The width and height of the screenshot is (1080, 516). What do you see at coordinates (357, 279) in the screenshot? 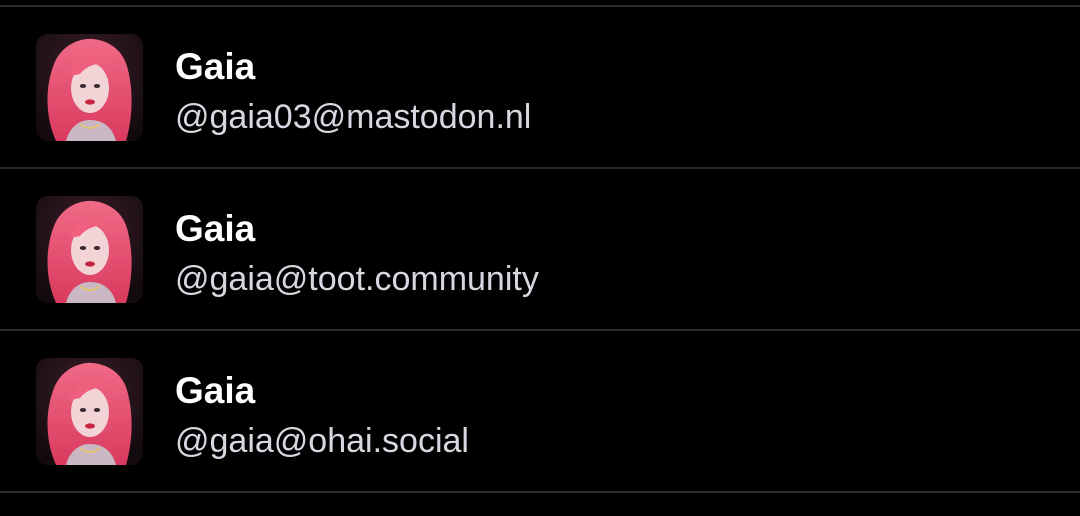
I see `account-handle: @gaia@toot.community` at bounding box center [357, 279].